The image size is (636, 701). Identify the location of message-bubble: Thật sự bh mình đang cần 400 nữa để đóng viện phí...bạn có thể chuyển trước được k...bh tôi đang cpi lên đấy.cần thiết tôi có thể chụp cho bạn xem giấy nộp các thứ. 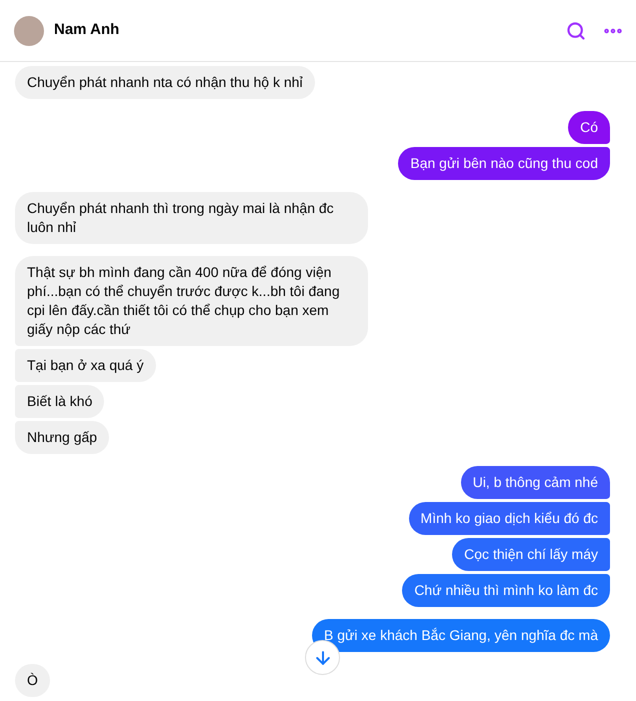
(191, 301).